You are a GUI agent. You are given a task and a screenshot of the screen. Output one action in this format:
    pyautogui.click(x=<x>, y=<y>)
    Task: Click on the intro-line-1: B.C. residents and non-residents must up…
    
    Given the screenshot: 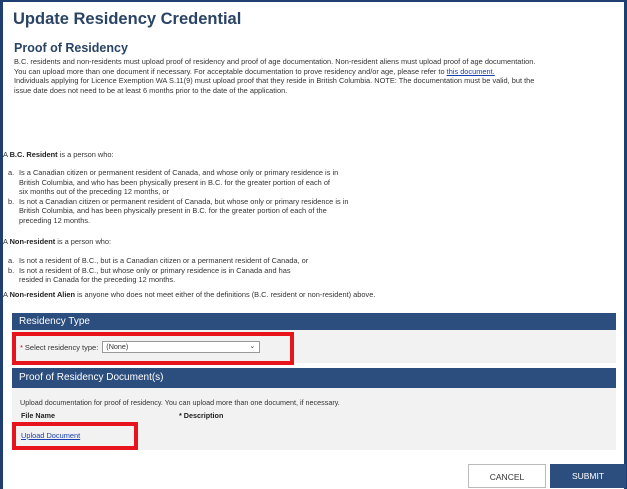 What is the action you would take?
    pyautogui.click(x=275, y=61)
    